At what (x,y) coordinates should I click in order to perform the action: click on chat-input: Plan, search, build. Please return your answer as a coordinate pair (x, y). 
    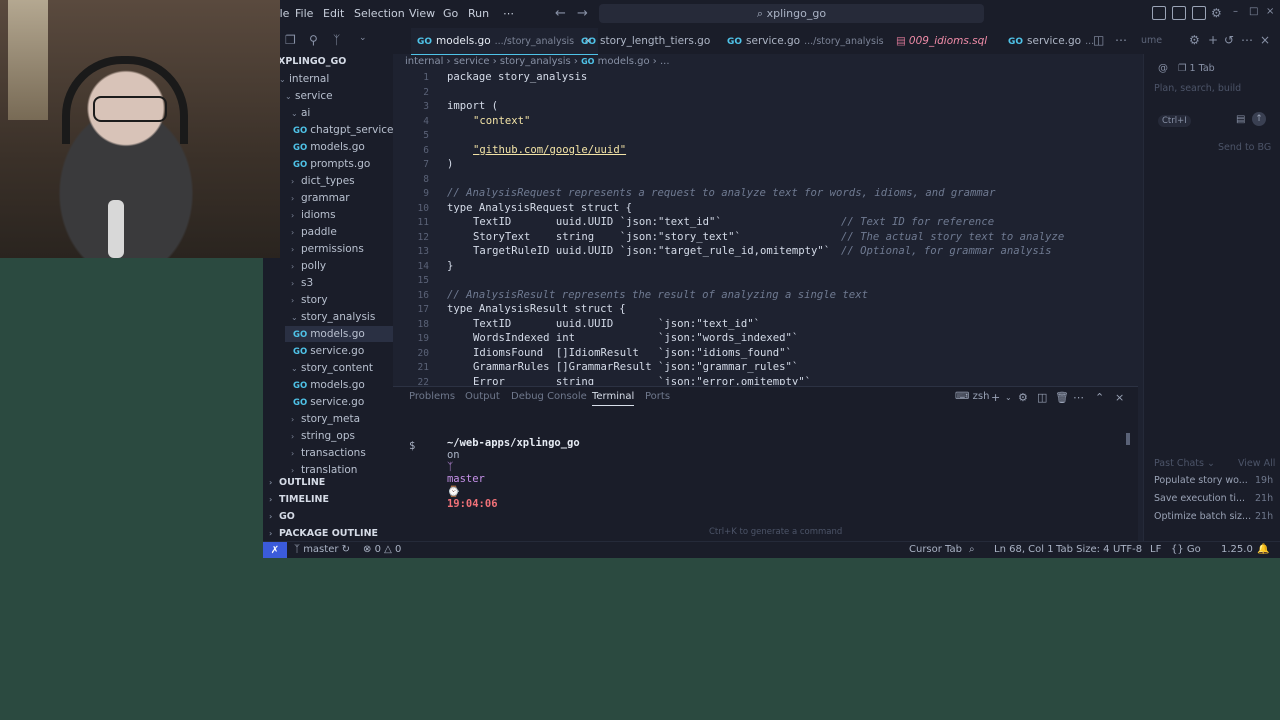
    Looking at the image, I should click on (1197, 88).